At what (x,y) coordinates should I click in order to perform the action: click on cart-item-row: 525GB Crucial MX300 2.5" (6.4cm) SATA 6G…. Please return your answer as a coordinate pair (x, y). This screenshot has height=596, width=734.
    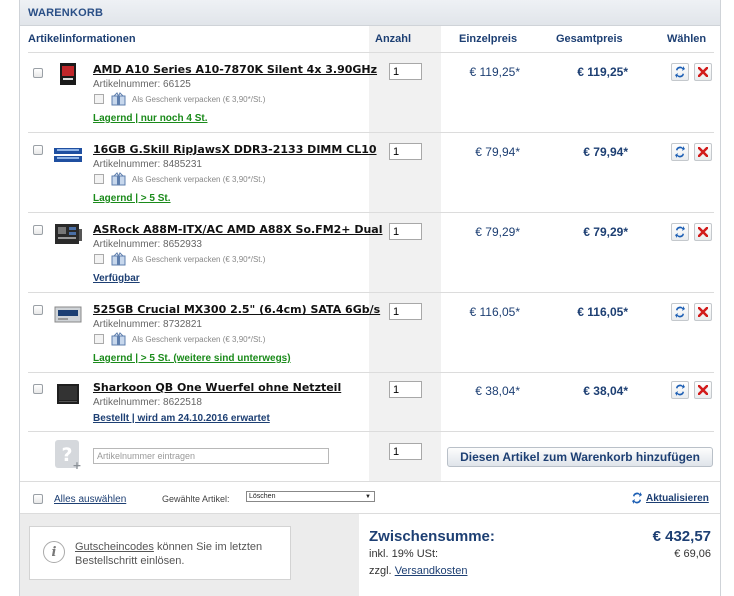
    Looking at the image, I should click on (370, 332).